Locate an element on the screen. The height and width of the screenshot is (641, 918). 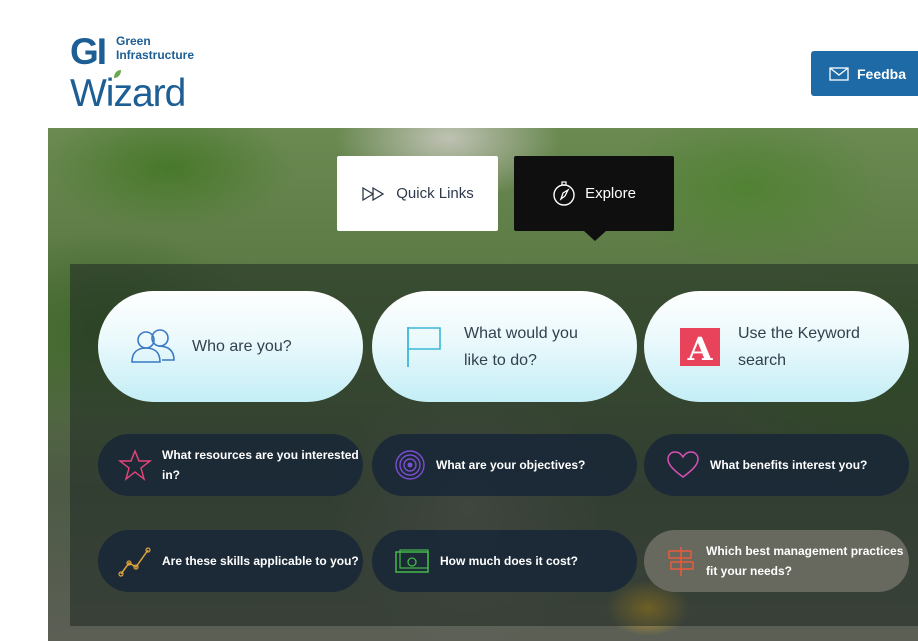
envelope-icon is located at coordinates (839, 73).